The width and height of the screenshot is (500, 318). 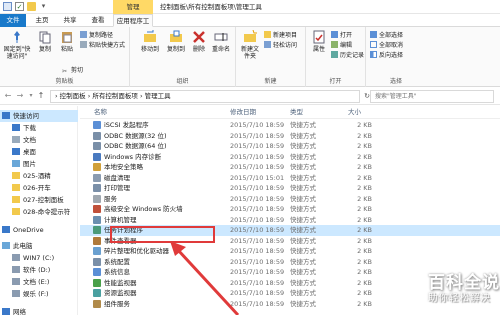 What do you see at coordinates (318, 49) in the screenshot?
I see `properties-label: 属性` at bounding box center [318, 49].